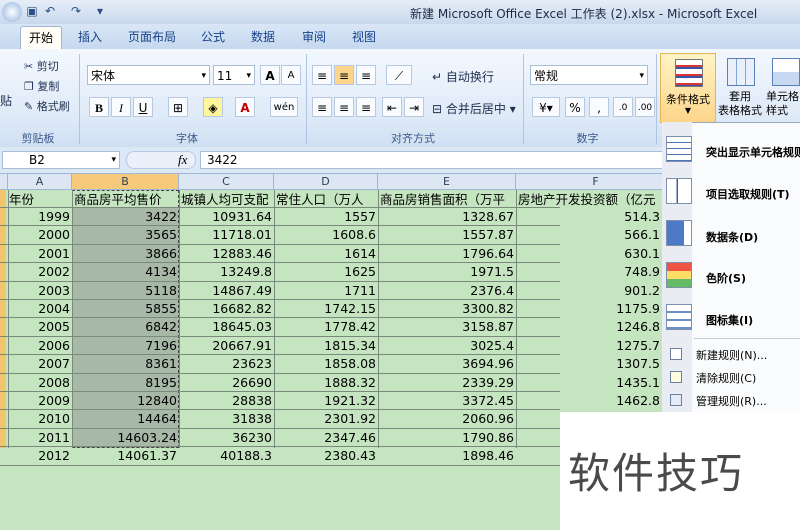 The height and width of the screenshot is (530, 800). What do you see at coordinates (227, 216) in the screenshot?
I see `cell-c2: 10931.64` at bounding box center [227, 216].